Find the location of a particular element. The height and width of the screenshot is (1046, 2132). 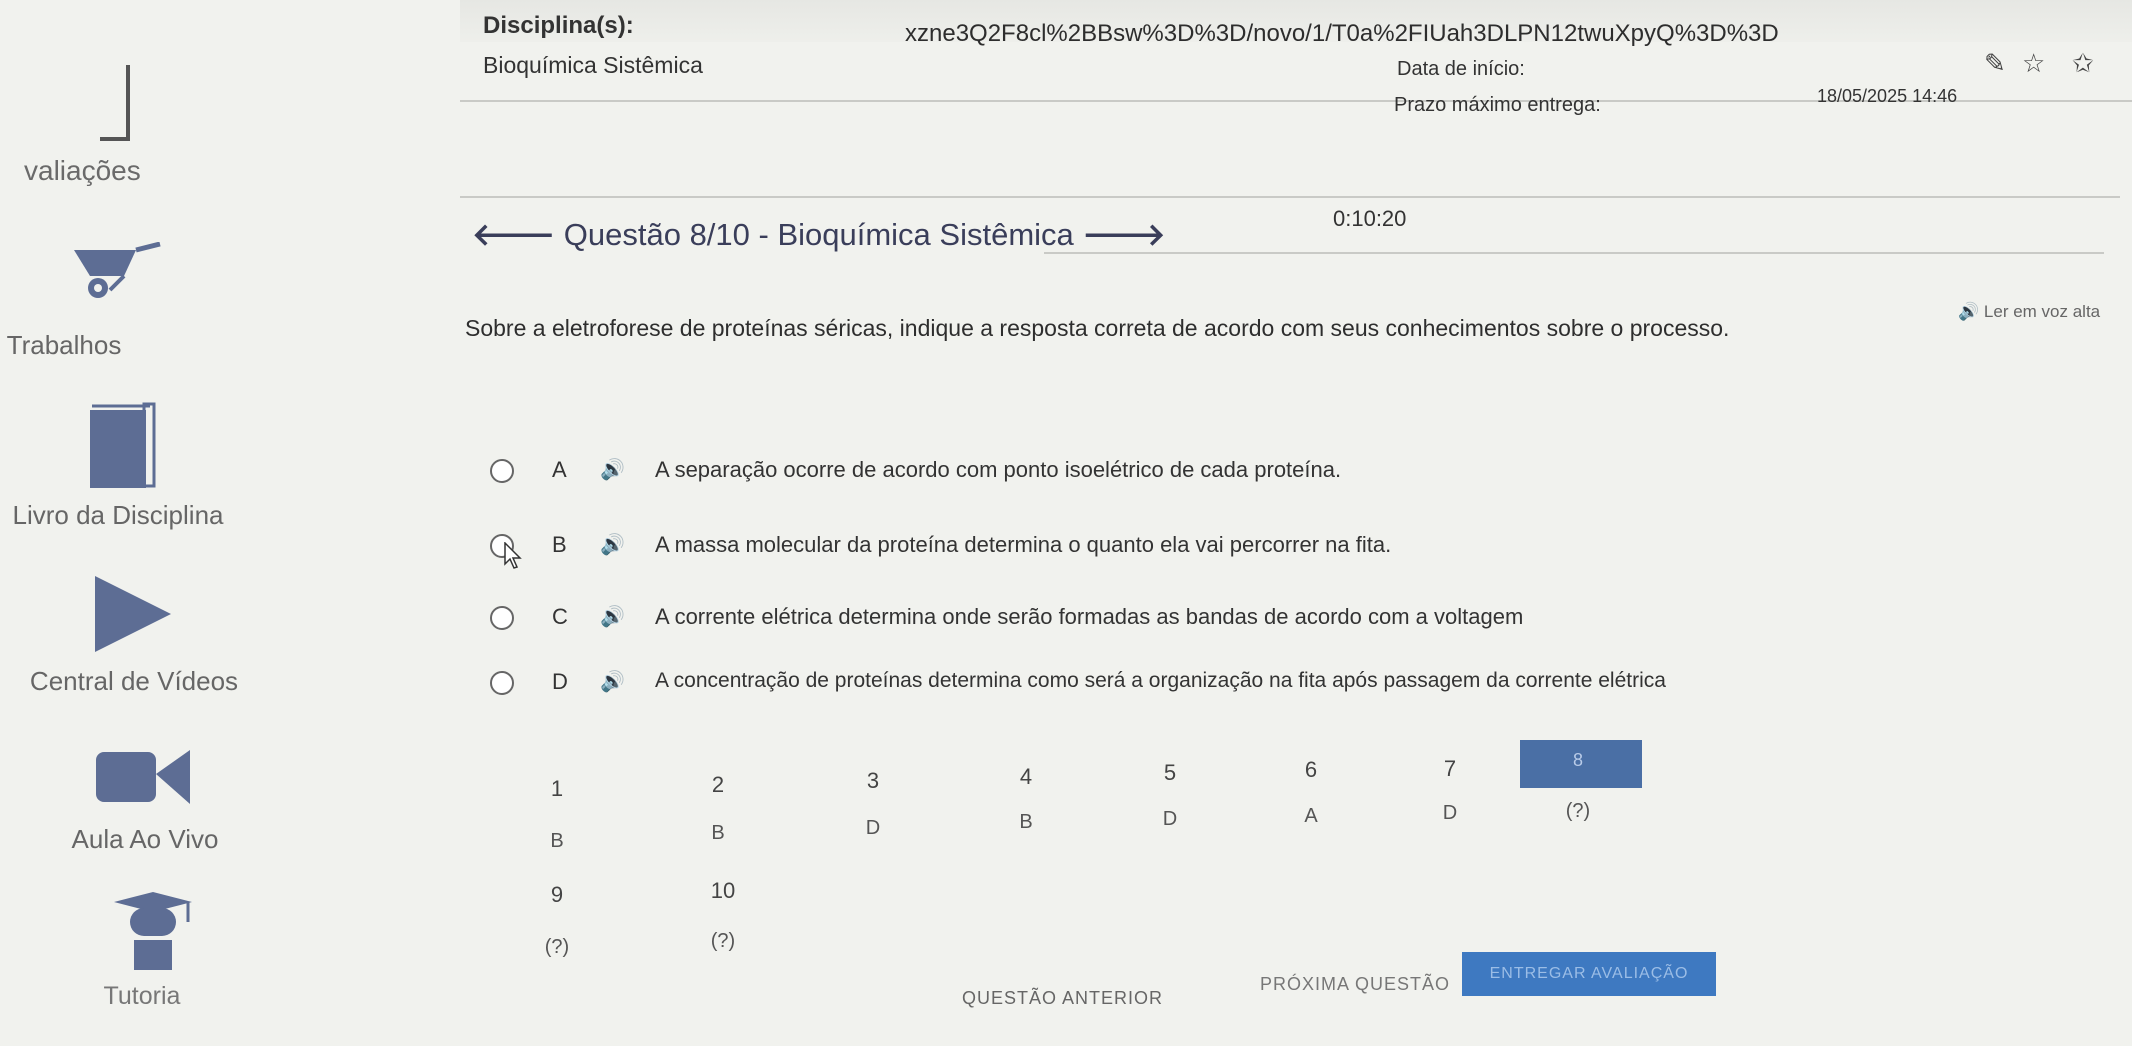

question-number: 4 is located at coordinates (1026, 776).